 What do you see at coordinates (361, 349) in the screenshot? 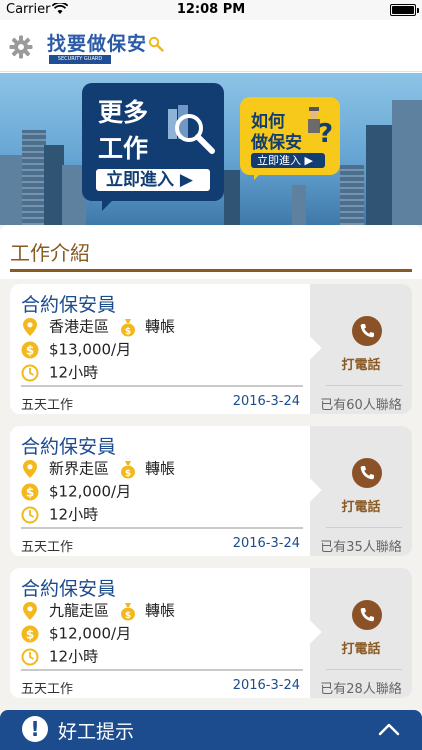
I see `call-panel: 打電話 已有60人聯絡` at bounding box center [361, 349].